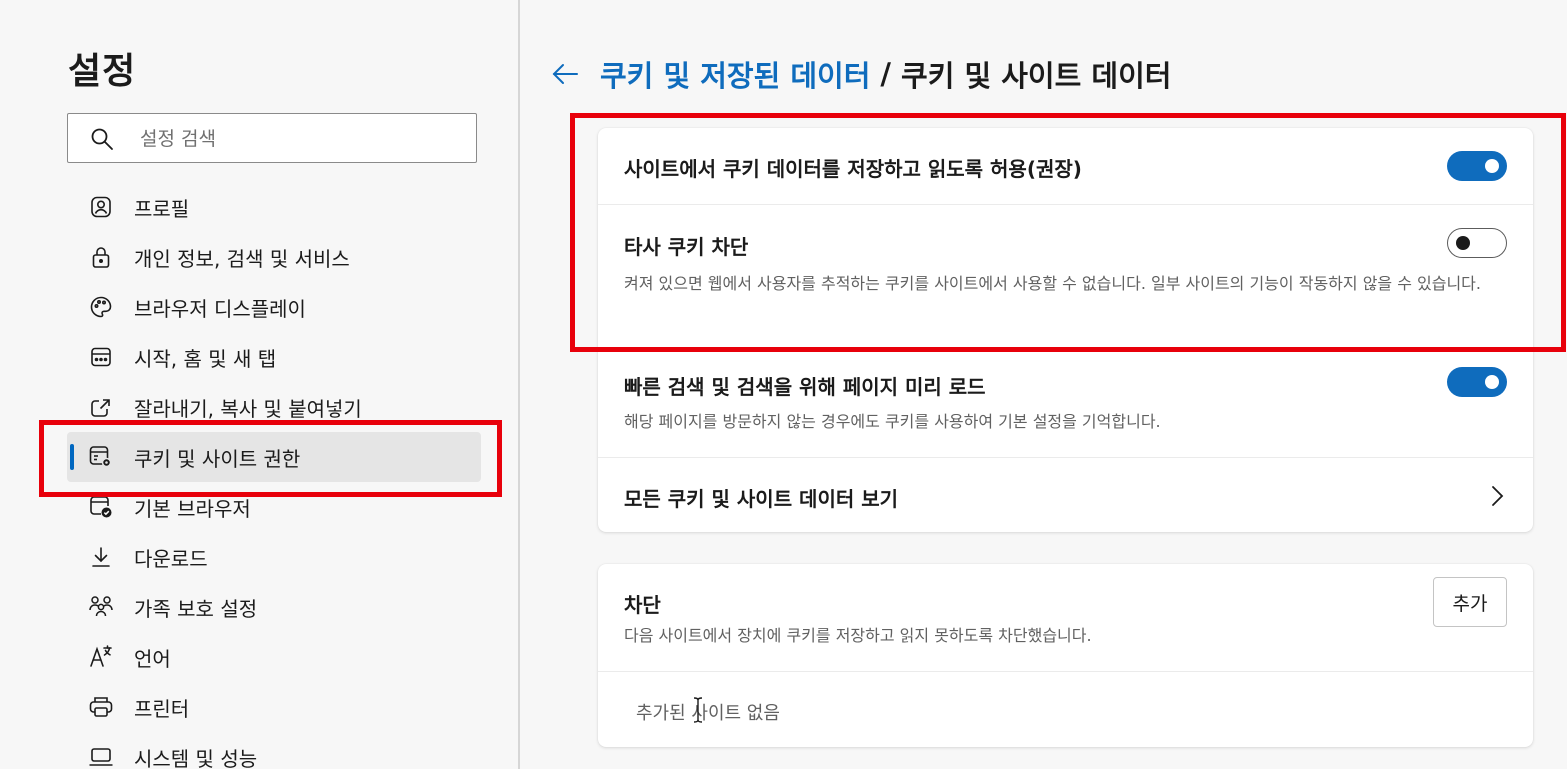  What do you see at coordinates (101, 357) in the screenshot?
I see `start-home-icon` at bounding box center [101, 357].